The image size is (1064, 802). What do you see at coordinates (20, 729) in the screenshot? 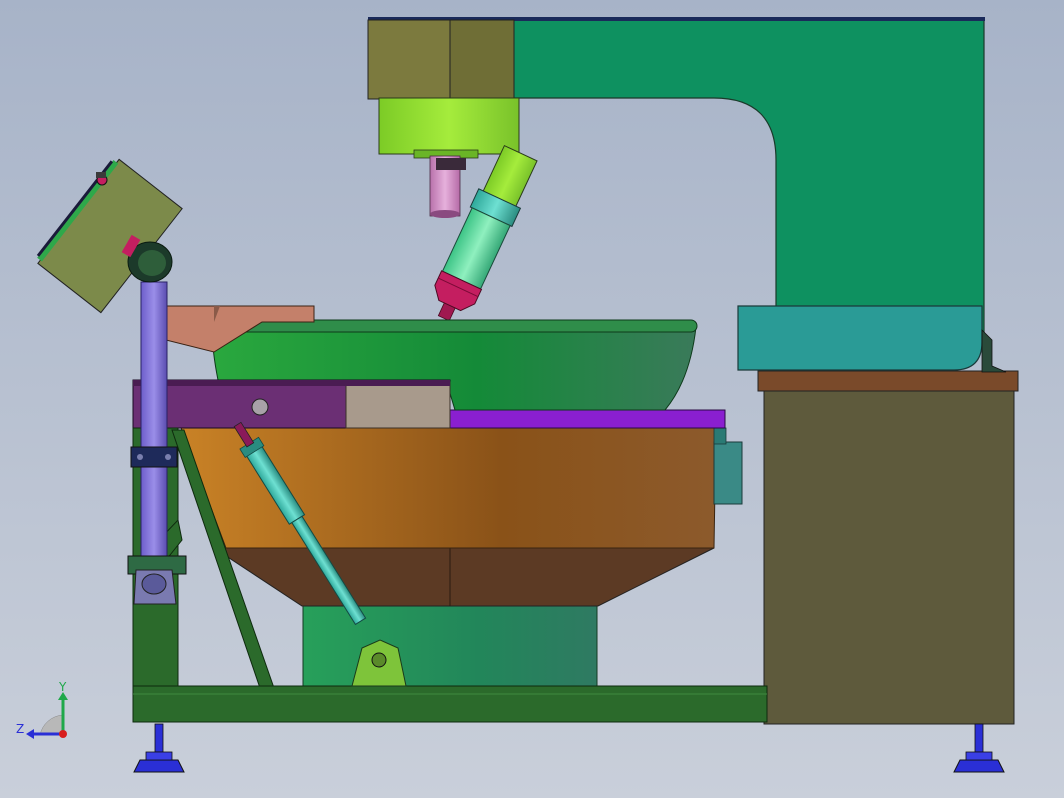
I see `z-axis-label: Z` at bounding box center [20, 729].